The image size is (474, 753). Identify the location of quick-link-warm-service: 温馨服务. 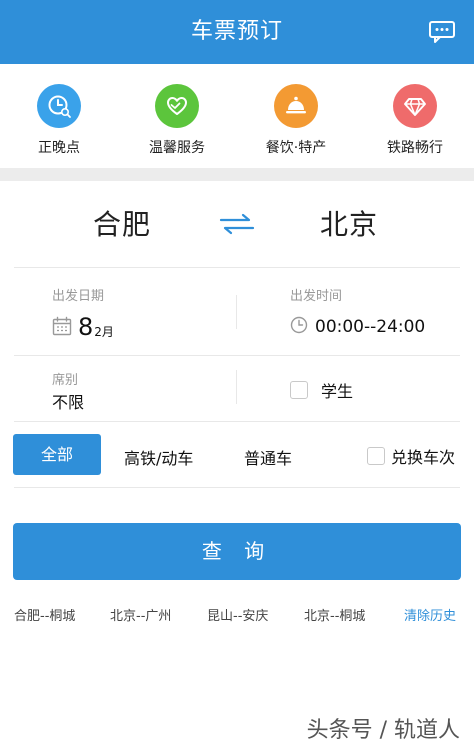
(177, 120).